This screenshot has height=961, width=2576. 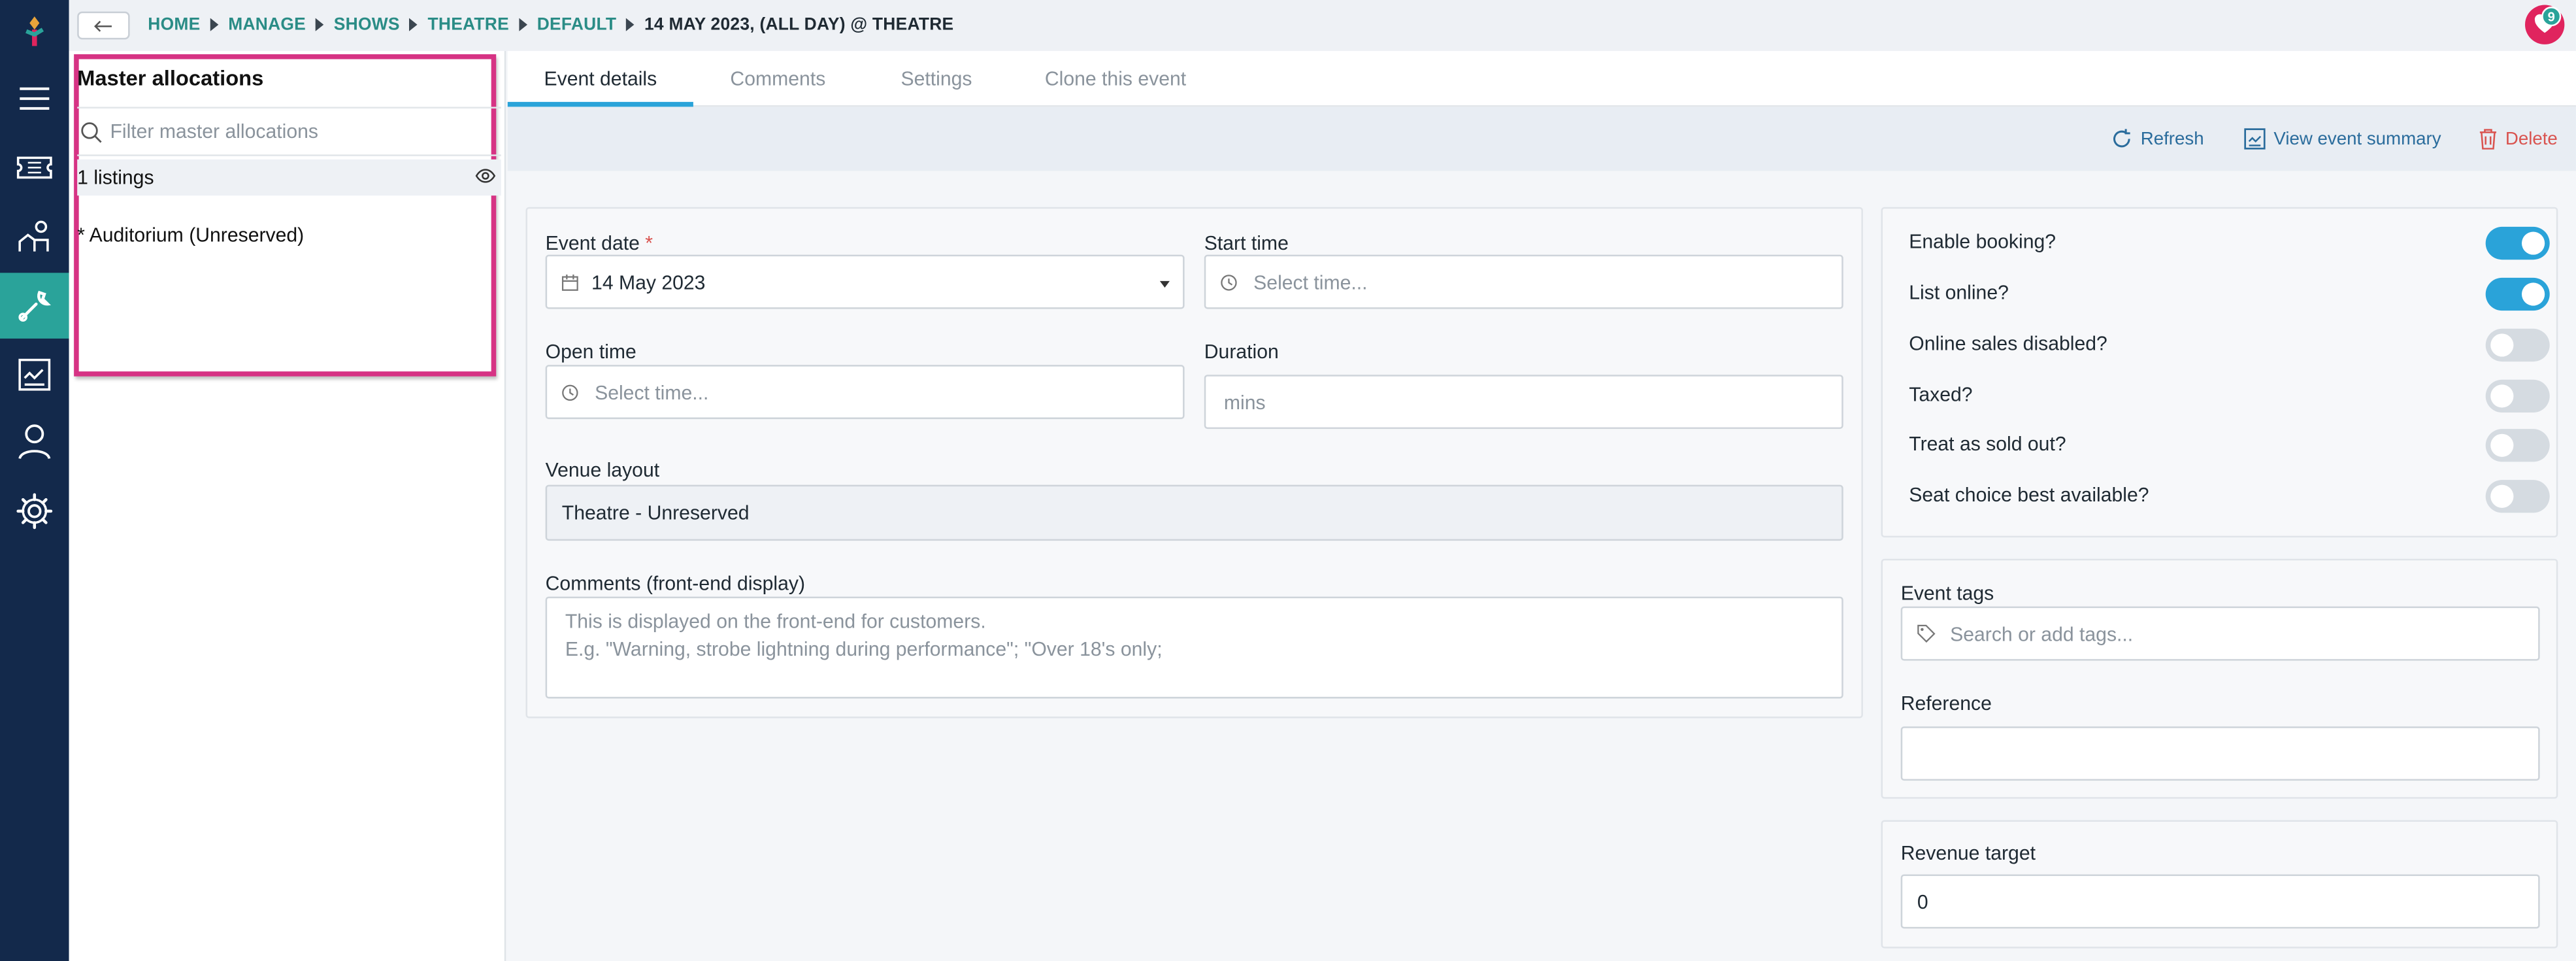 What do you see at coordinates (2255, 139) in the screenshot?
I see `summary-icon` at bounding box center [2255, 139].